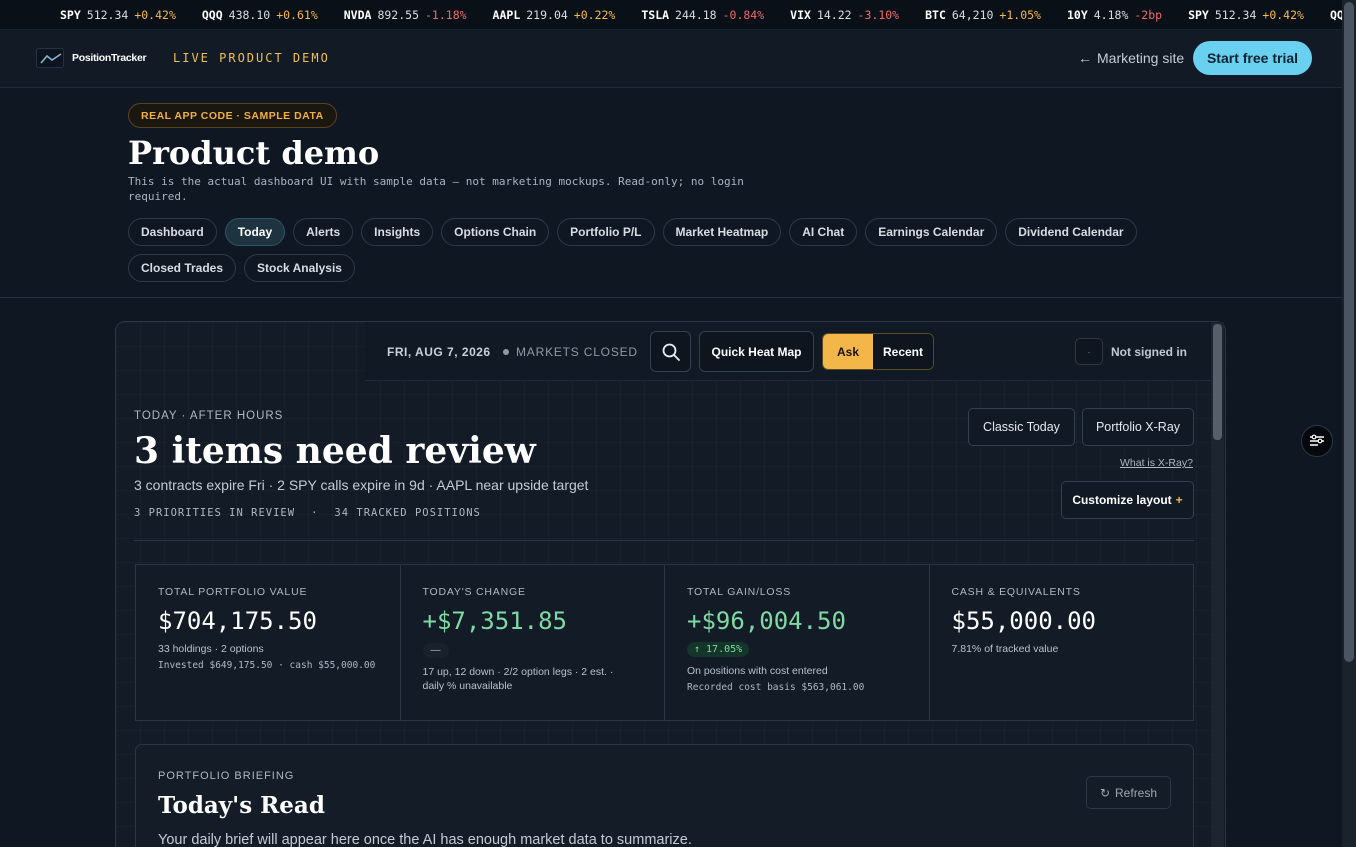  What do you see at coordinates (249, 15) in the screenshot?
I see `ticker-price: 438.10` at bounding box center [249, 15].